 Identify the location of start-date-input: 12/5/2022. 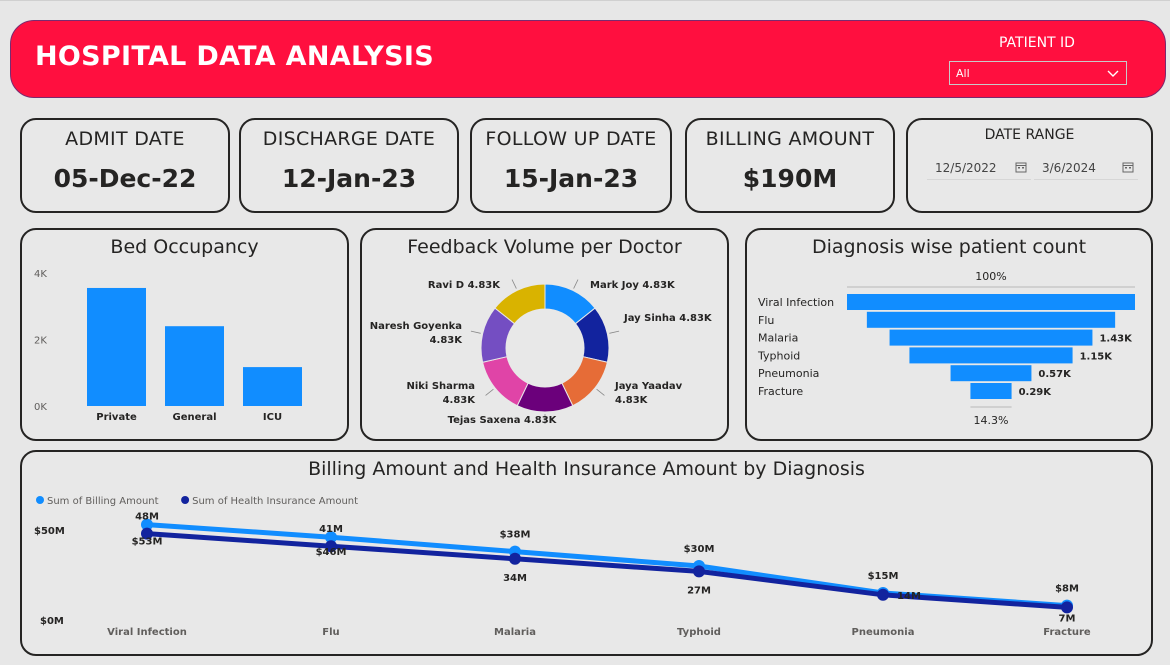
(979, 168).